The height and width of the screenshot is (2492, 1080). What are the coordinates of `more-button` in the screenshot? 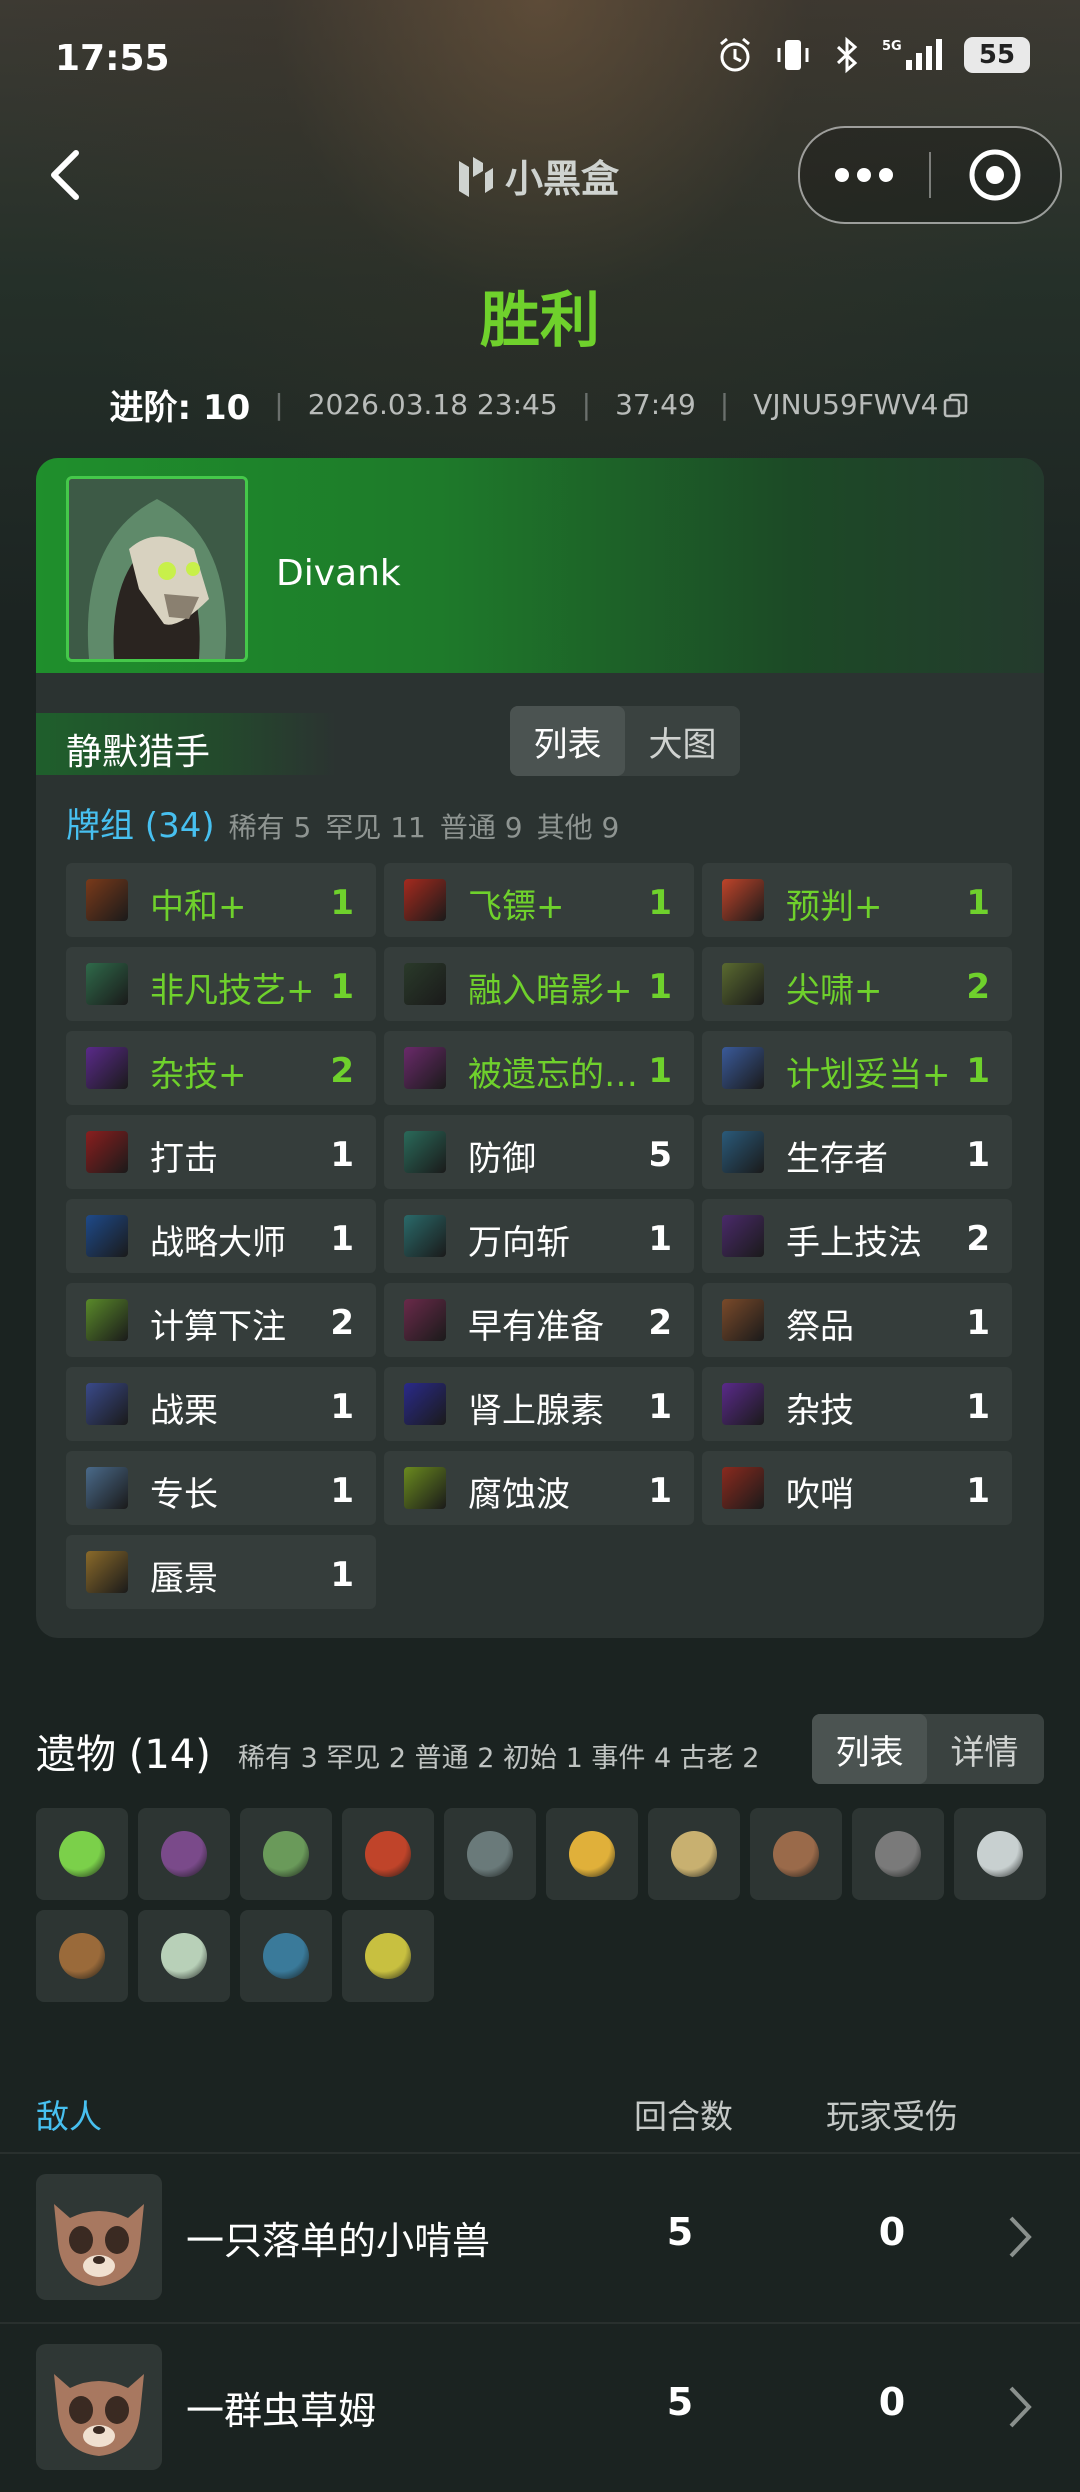 It's located at (864, 175).